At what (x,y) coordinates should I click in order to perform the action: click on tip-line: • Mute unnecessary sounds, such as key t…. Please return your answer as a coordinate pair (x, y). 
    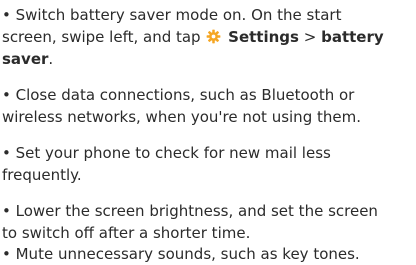
    Looking at the image, I should click on (181, 254).